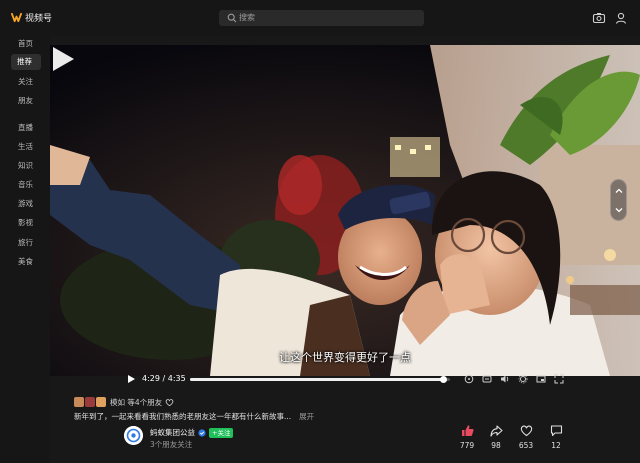 This screenshot has width=640, height=463. Describe the element at coordinates (496, 445) in the screenshot. I see `share-count: 98` at that location.